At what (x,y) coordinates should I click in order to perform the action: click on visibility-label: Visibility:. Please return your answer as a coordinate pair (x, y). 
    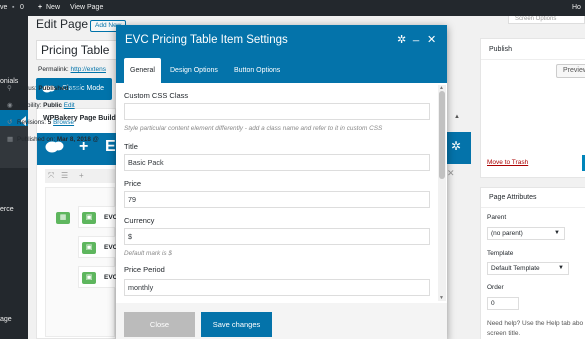
    Looking at the image, I should click on (29, 105).